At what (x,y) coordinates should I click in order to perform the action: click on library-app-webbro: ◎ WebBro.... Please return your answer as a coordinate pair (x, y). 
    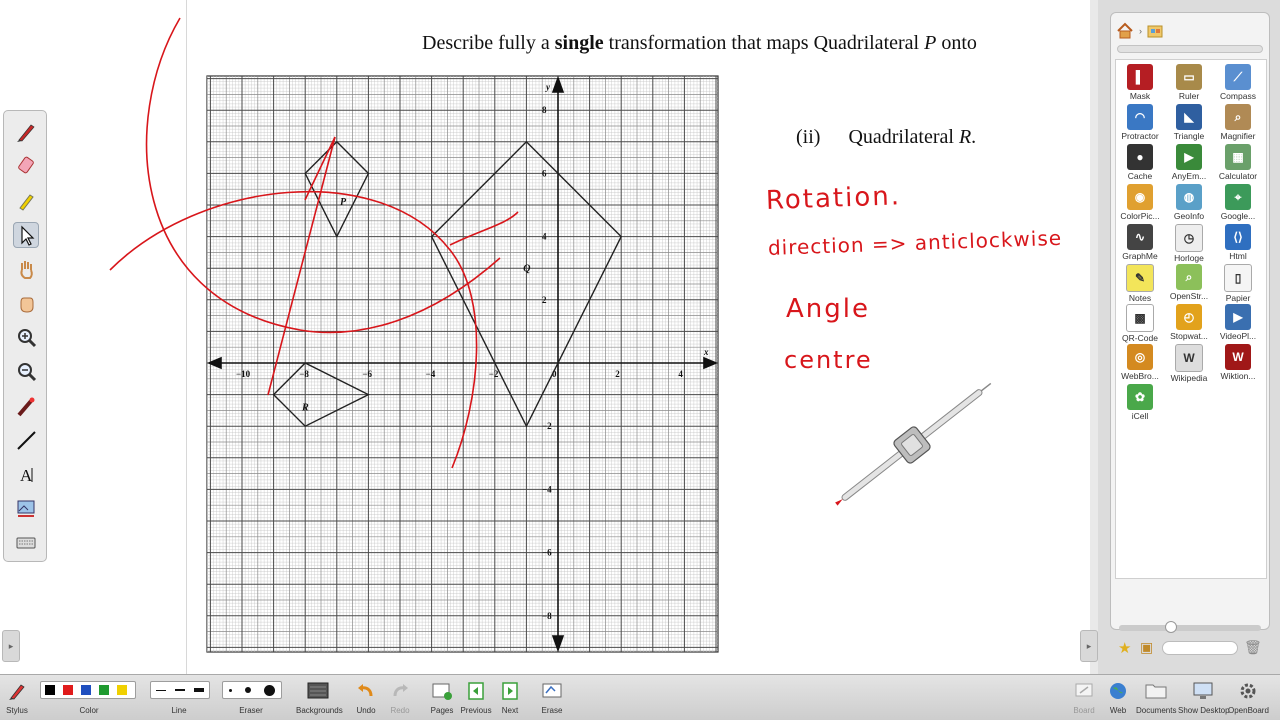
    Looking at the image, I should click on (1140, 364).